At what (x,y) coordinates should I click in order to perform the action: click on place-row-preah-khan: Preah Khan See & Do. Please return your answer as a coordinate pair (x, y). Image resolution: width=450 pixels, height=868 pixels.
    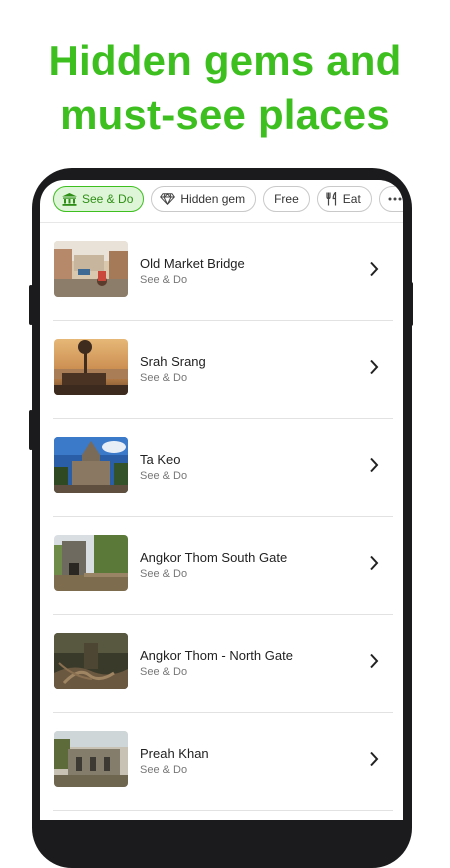
    Looking at the image, I should click on (223, 762).